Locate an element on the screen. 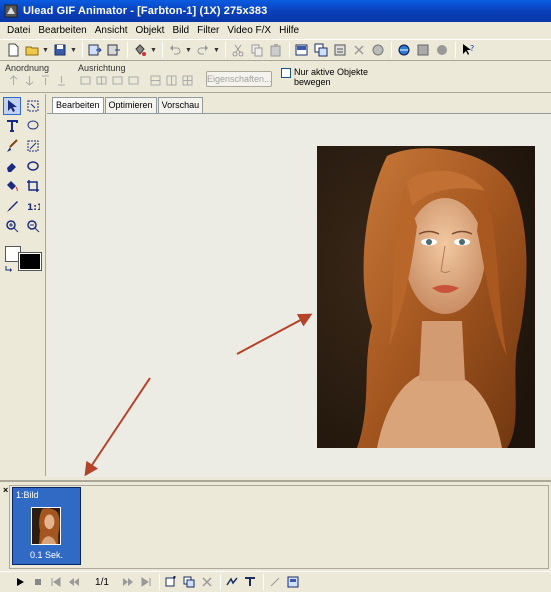 This screenshot has height=592, width=551. next-frame-button is located at coordinates (128, 582).